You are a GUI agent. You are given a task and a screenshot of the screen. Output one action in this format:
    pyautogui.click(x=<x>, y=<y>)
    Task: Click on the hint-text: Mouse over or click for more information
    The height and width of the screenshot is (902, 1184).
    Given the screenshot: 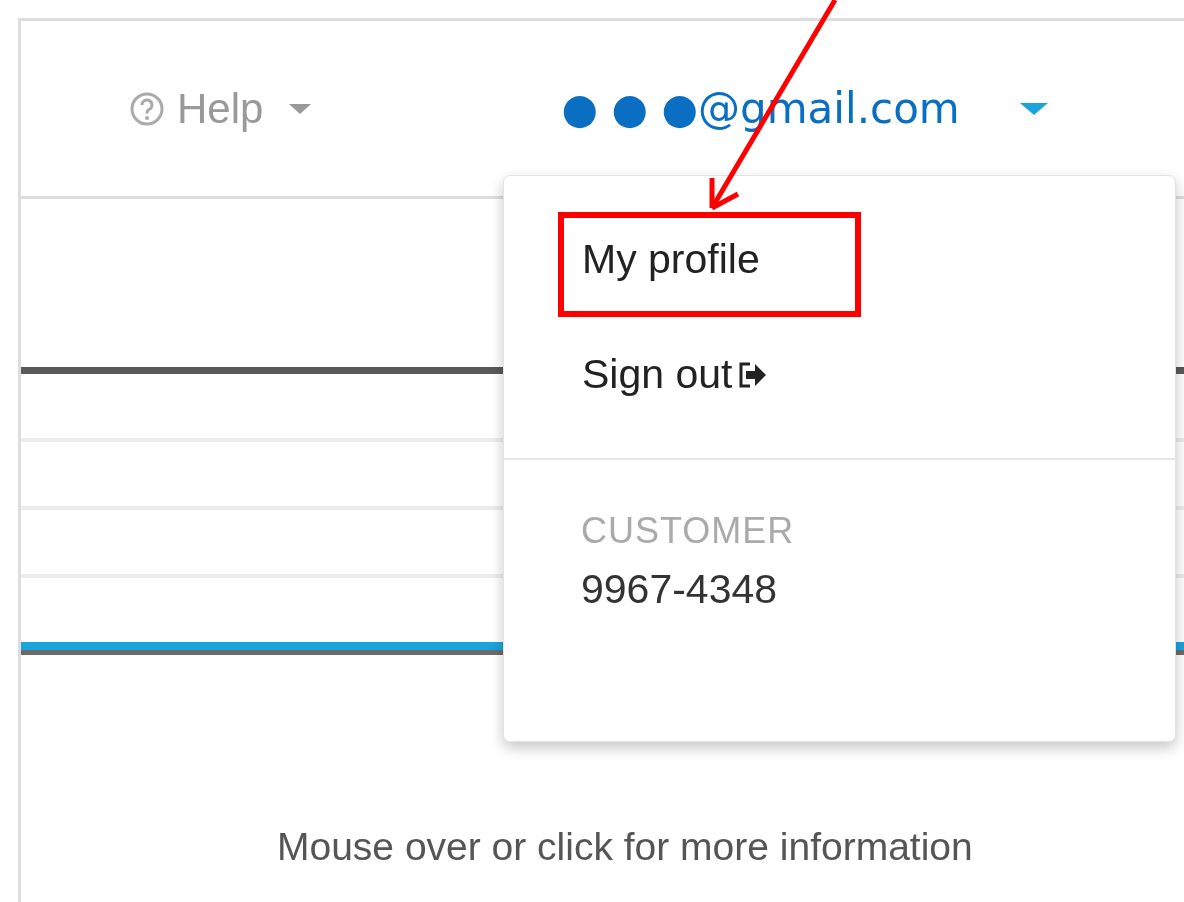 What is the action you would take?
    pyautogui.click(x=625, y=847)
    